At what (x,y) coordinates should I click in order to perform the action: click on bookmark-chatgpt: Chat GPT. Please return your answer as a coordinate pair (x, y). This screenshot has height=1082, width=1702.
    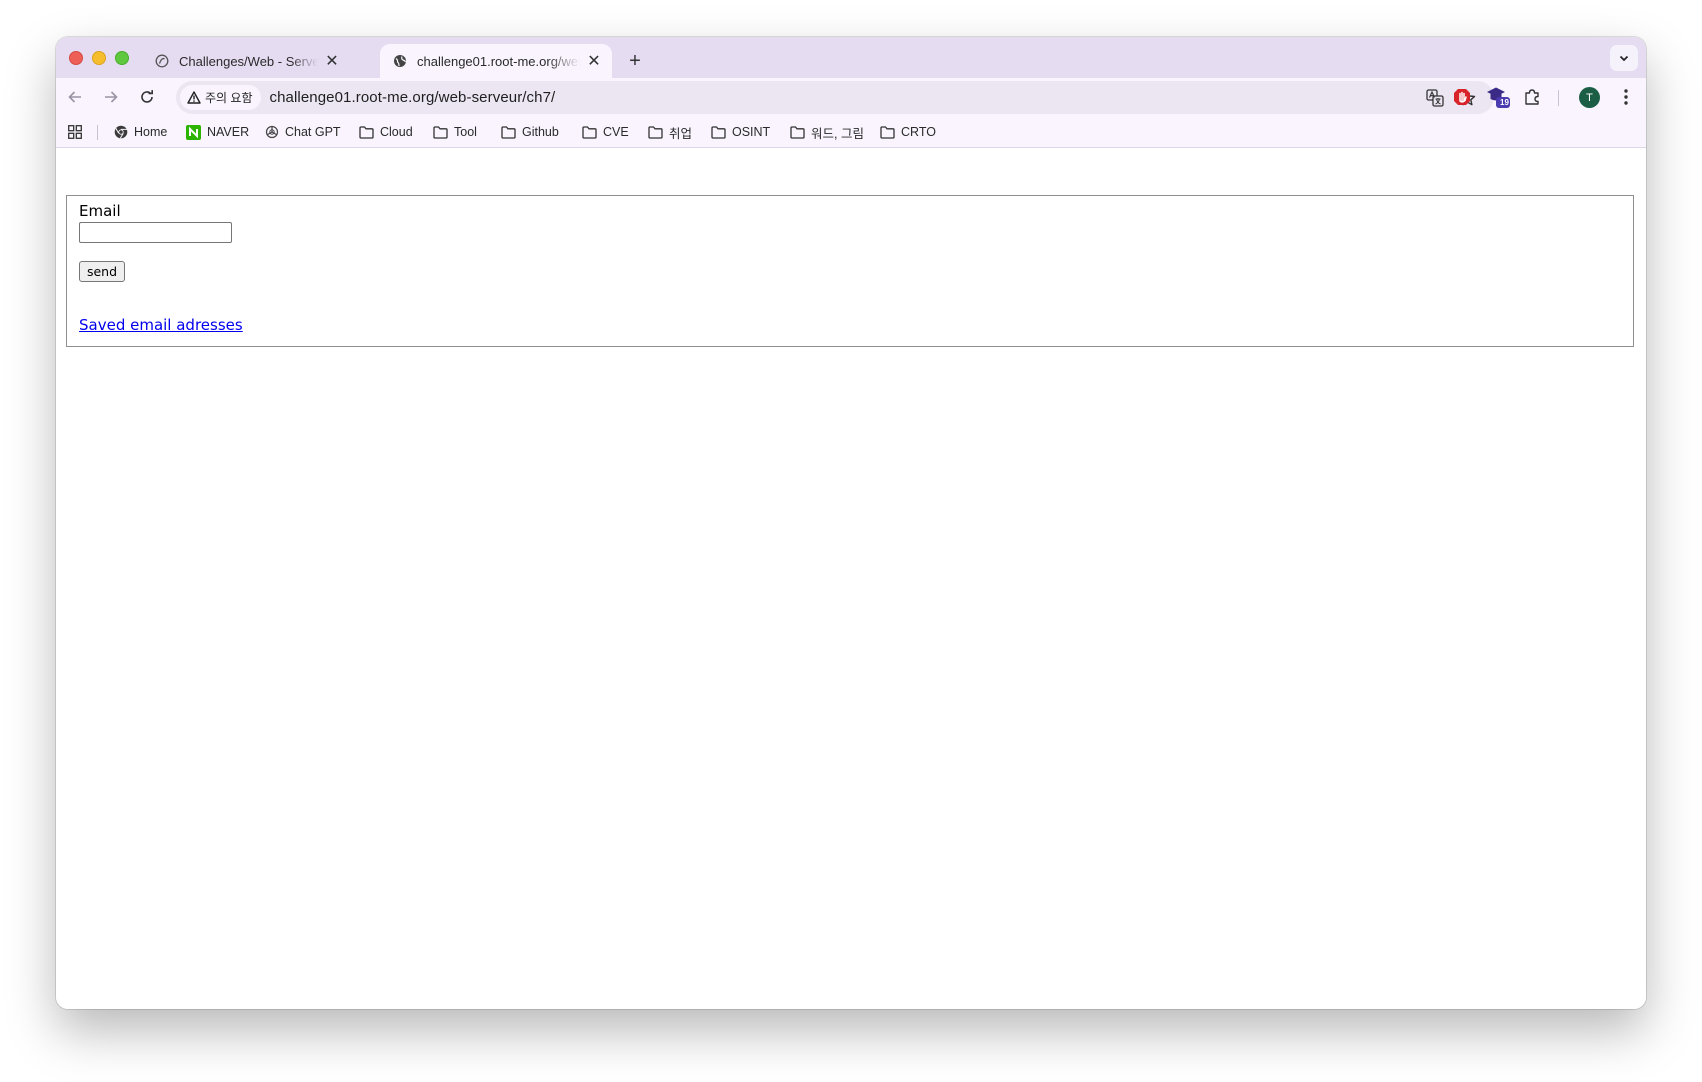
    Looking at the image, I should click on (302, 132).